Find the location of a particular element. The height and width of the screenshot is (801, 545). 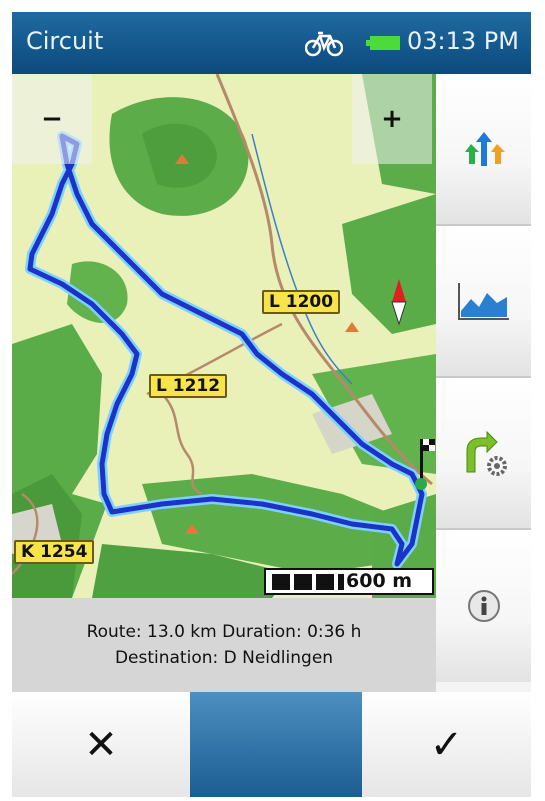

scale-label: 600 m is located at coordinates (379, 581).